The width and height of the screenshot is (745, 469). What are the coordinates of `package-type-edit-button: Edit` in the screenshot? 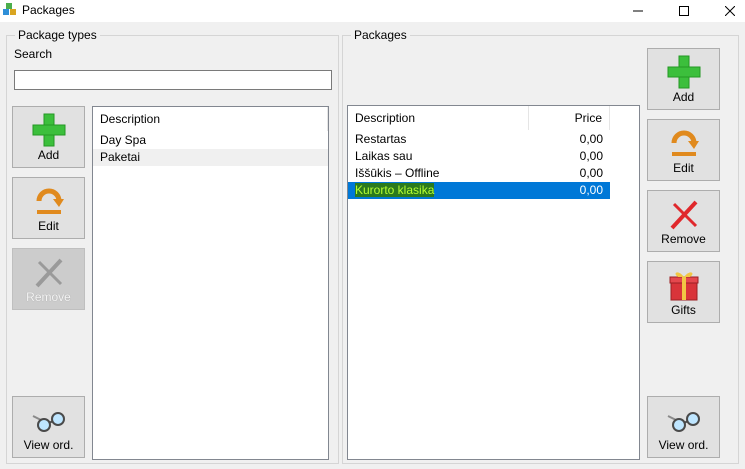 It's located at (48, 208).